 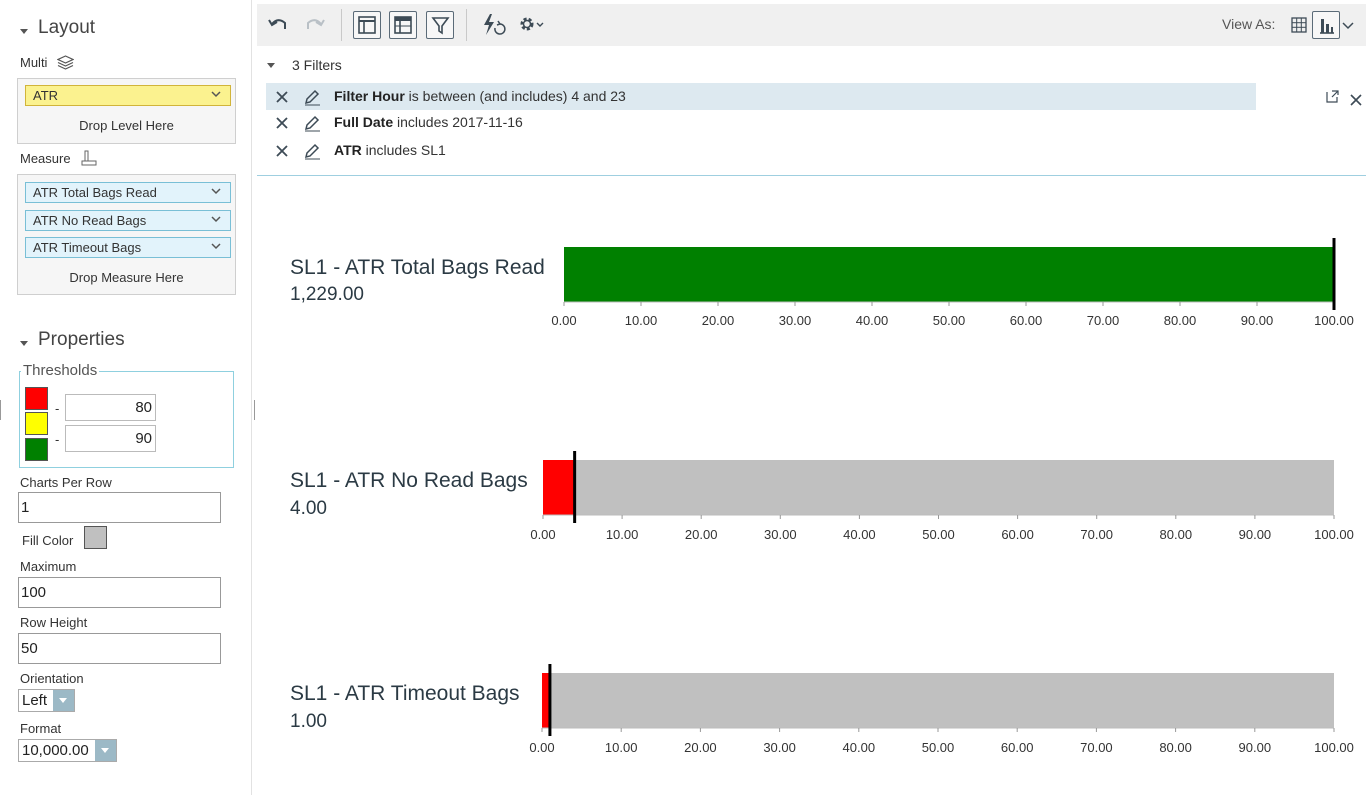 I want to click on layers-icon, so click(x=65, y=62).